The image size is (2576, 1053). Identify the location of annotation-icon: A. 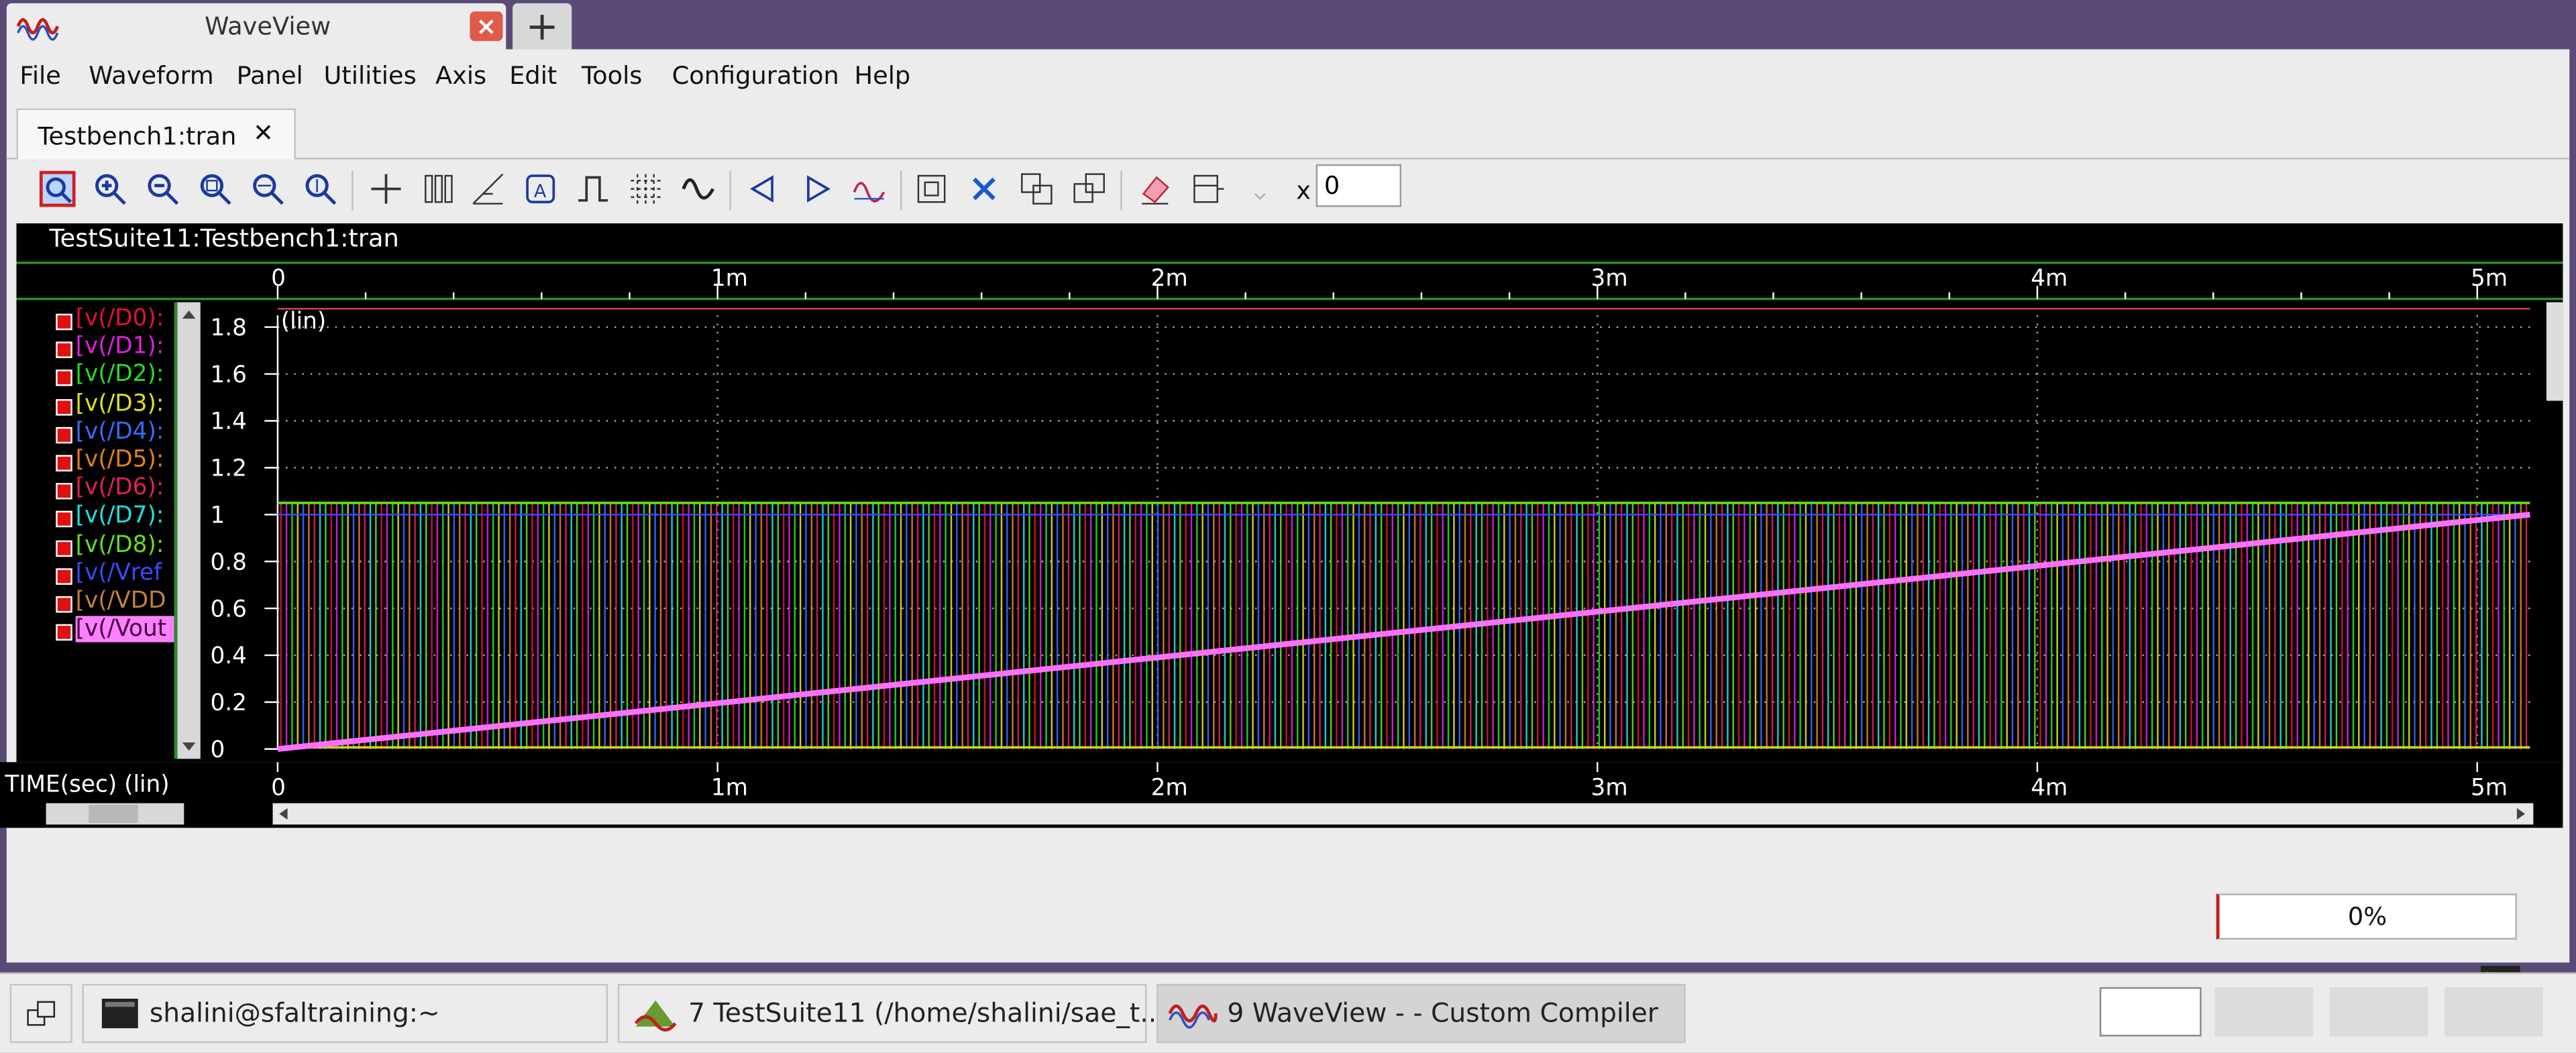
(541, 189).